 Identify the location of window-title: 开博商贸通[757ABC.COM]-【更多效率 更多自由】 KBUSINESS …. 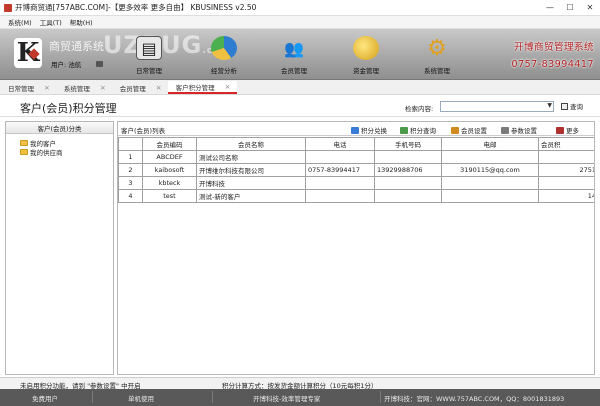
(136, 7).